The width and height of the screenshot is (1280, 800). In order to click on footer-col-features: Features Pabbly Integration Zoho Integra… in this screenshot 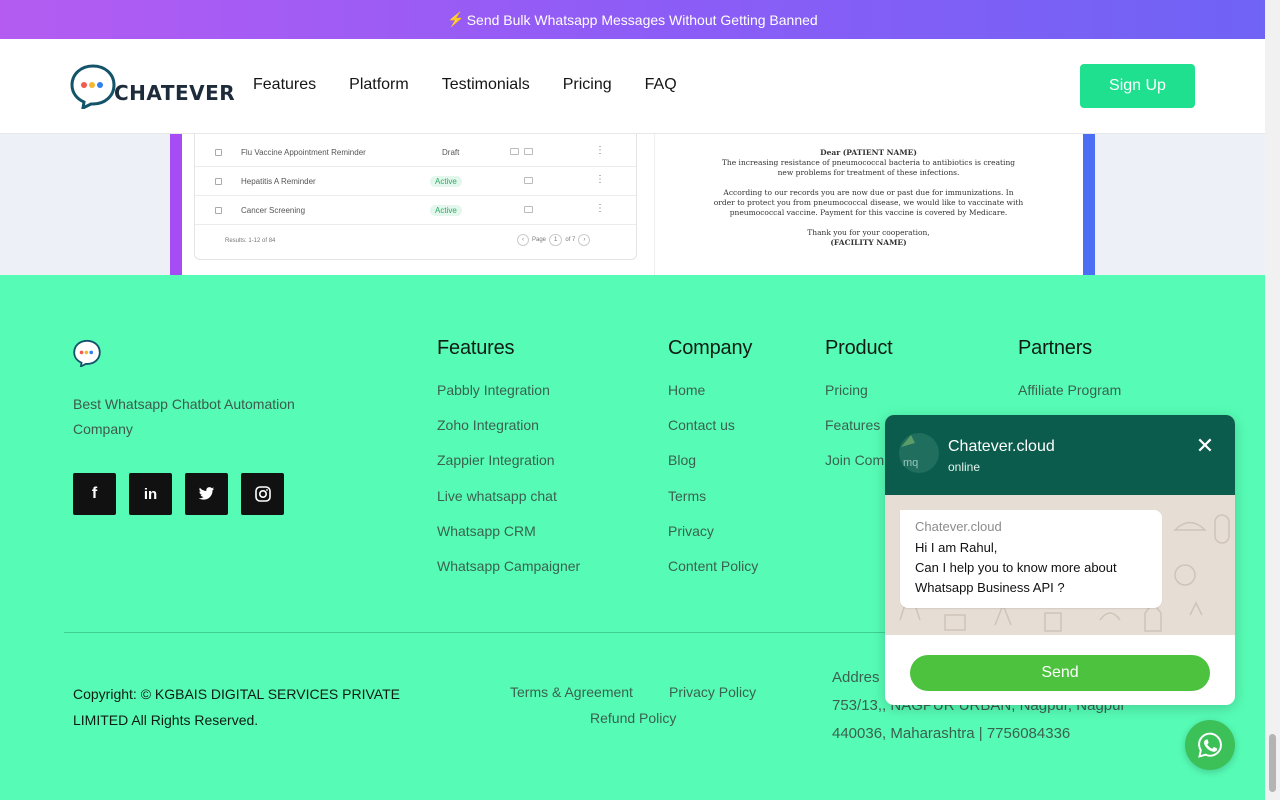, I will do `click(508, 465)`.